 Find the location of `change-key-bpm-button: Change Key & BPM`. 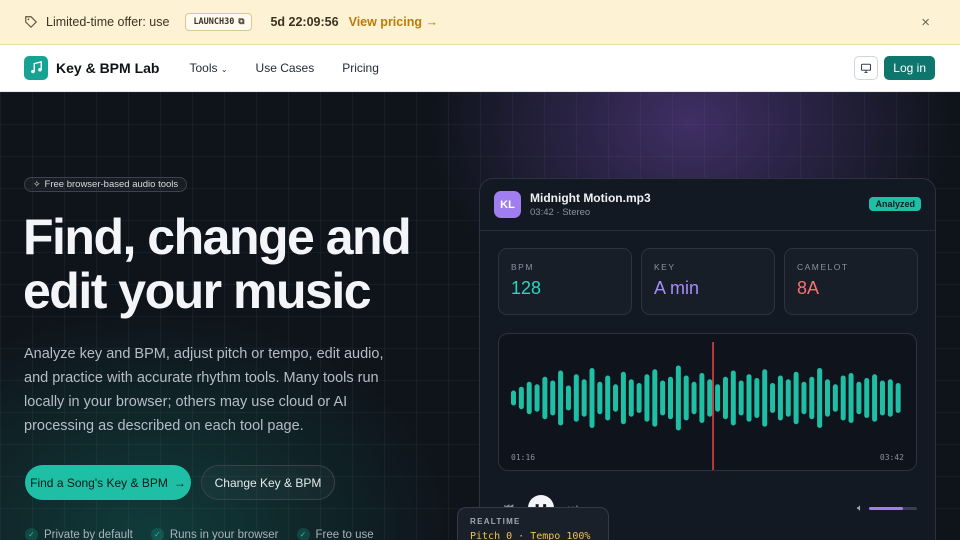

change-key-bpm-button: Change Key & BPM is located at coordinates (268, 482).